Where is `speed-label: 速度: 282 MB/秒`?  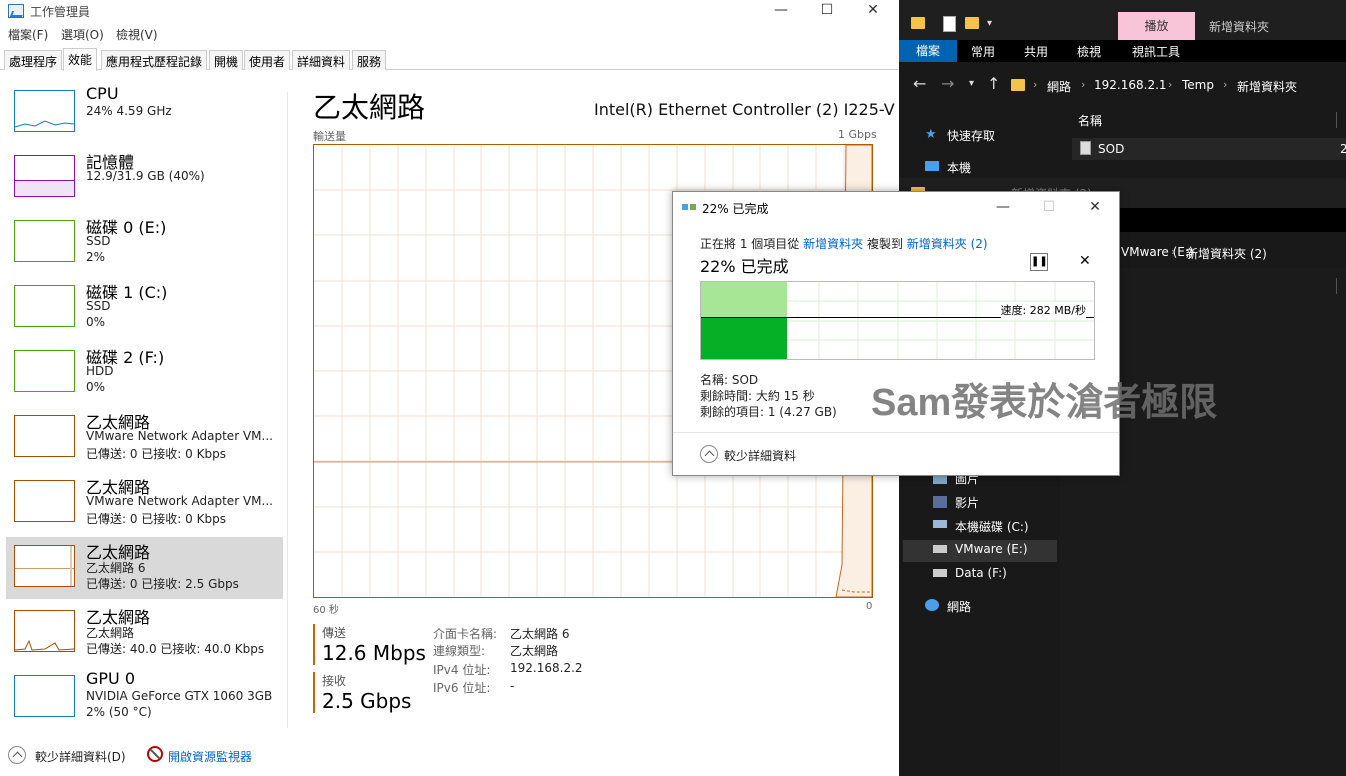
speed-label: 速度: 282 MB/秒 is located at coordinates (1043, 310).